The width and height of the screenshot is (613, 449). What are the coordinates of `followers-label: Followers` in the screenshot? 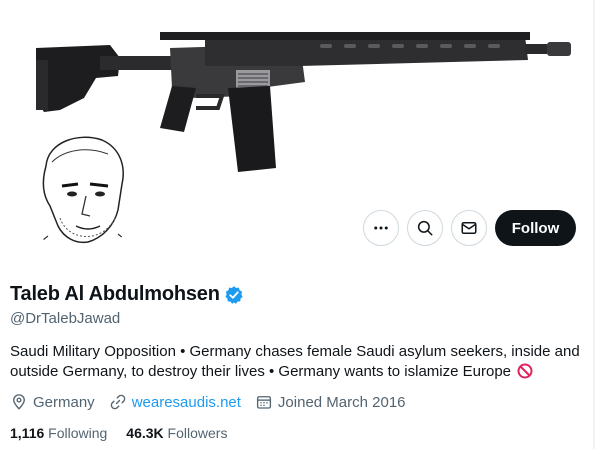 It's located at (197, 433).